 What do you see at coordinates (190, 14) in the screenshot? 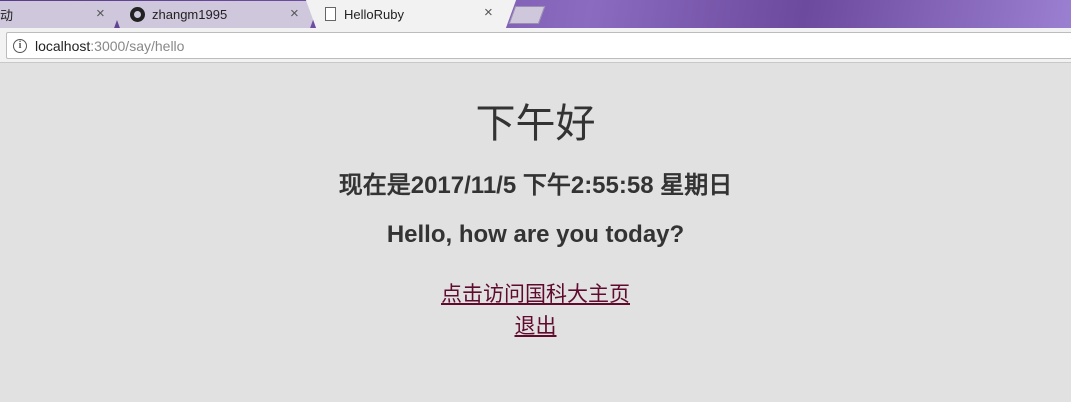
I see `tab-title: zhangm1995` at bounding box center [190, 14].